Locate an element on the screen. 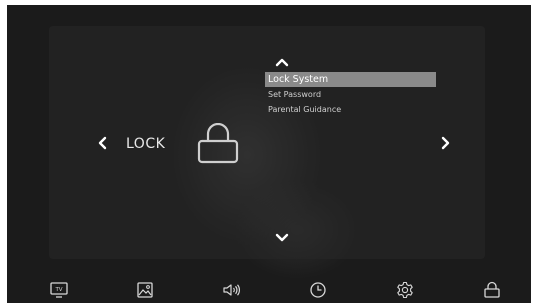 The image size is (535, 307). submenu-item-set-password: Set Password is located at coordinates (350, 94).